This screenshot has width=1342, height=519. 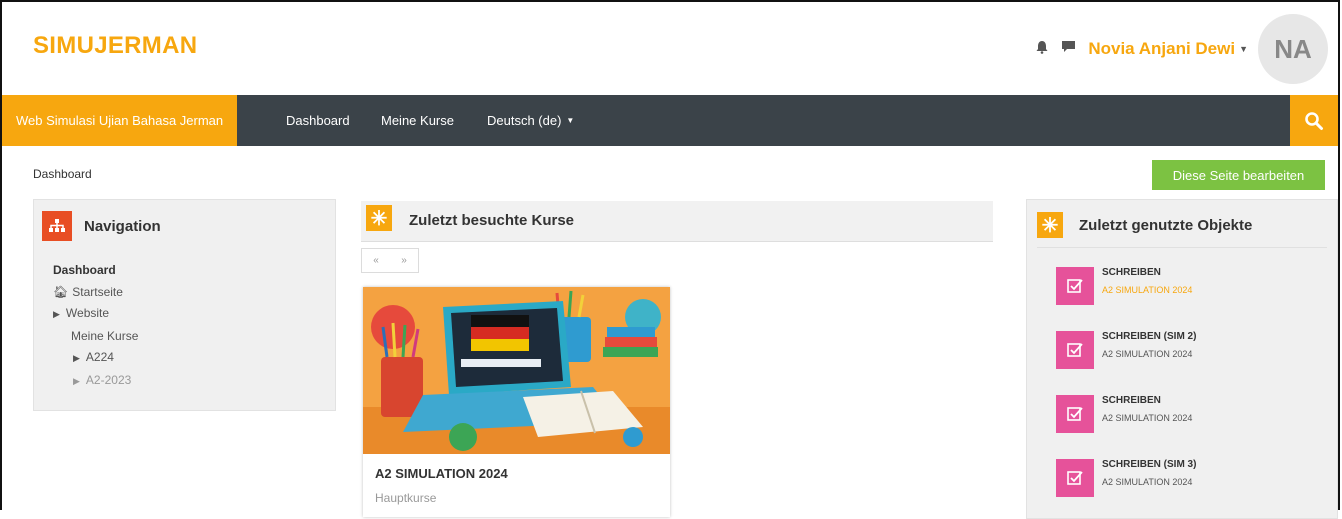 I want to click on navigation-title: Navigation, so click(x=122, y=226).